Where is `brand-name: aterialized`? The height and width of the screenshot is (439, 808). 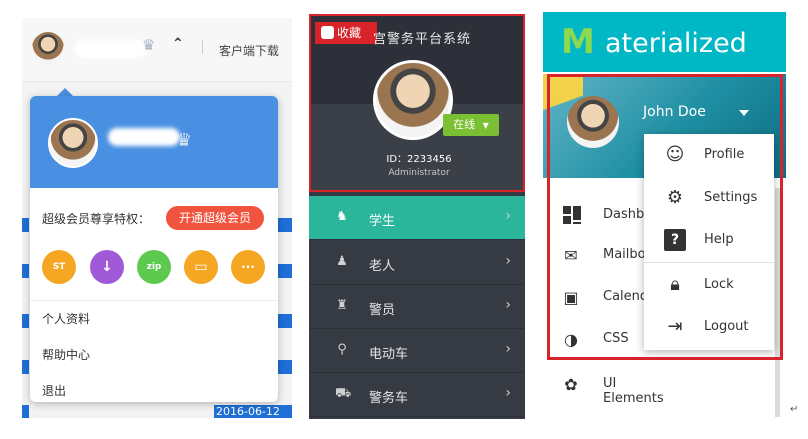
brand-name: aterialized is located at coordinates (676, 43).